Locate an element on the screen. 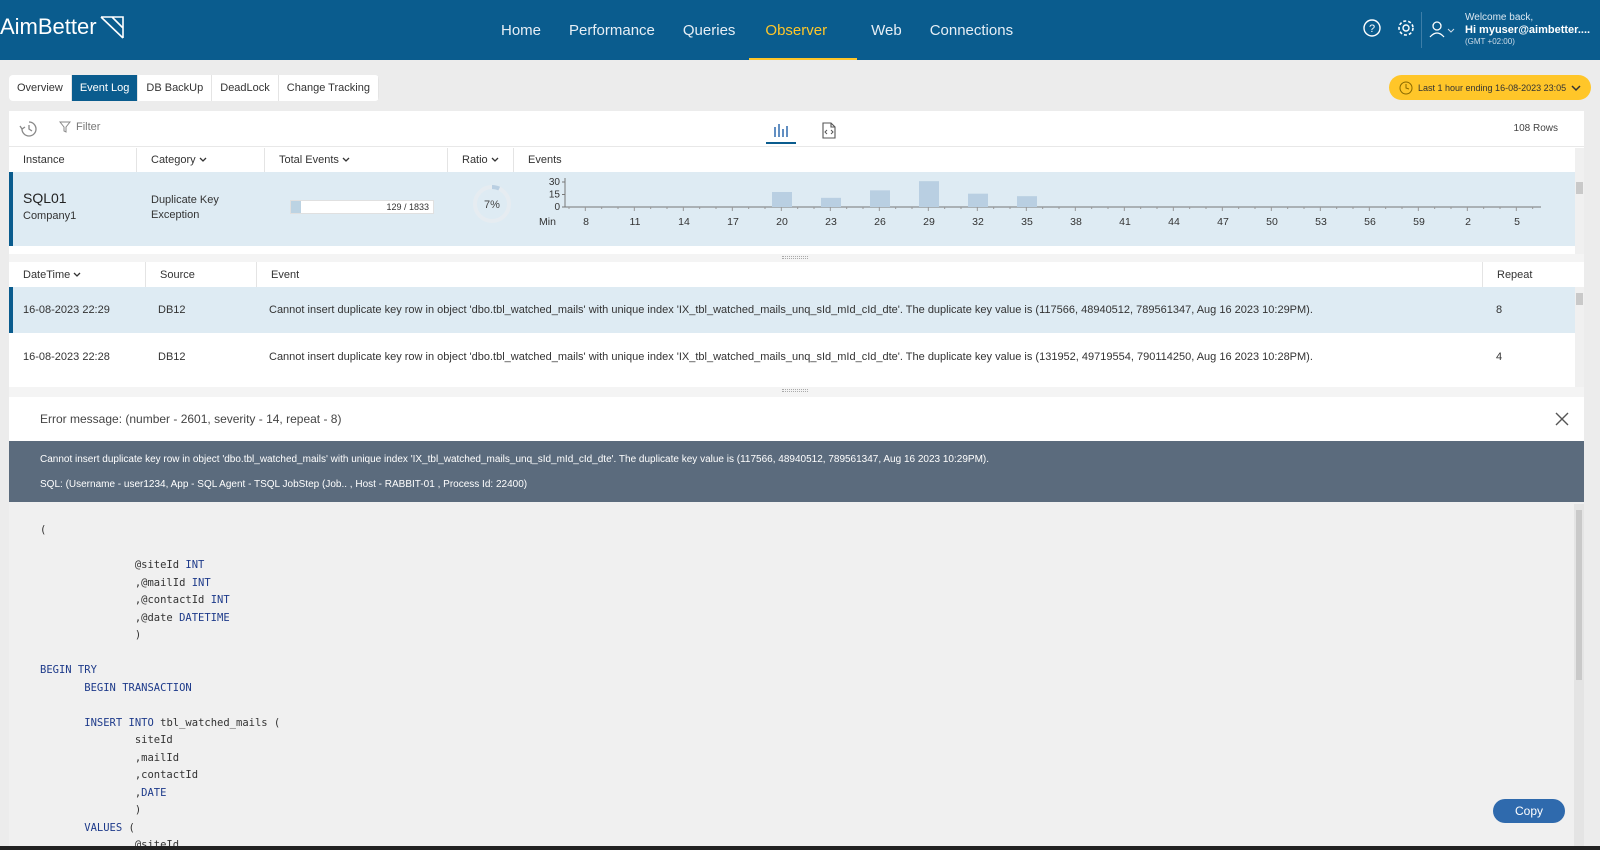 The image size is (1600, 850). cell-repeat: 8 is located at coordinates (1499, 310).